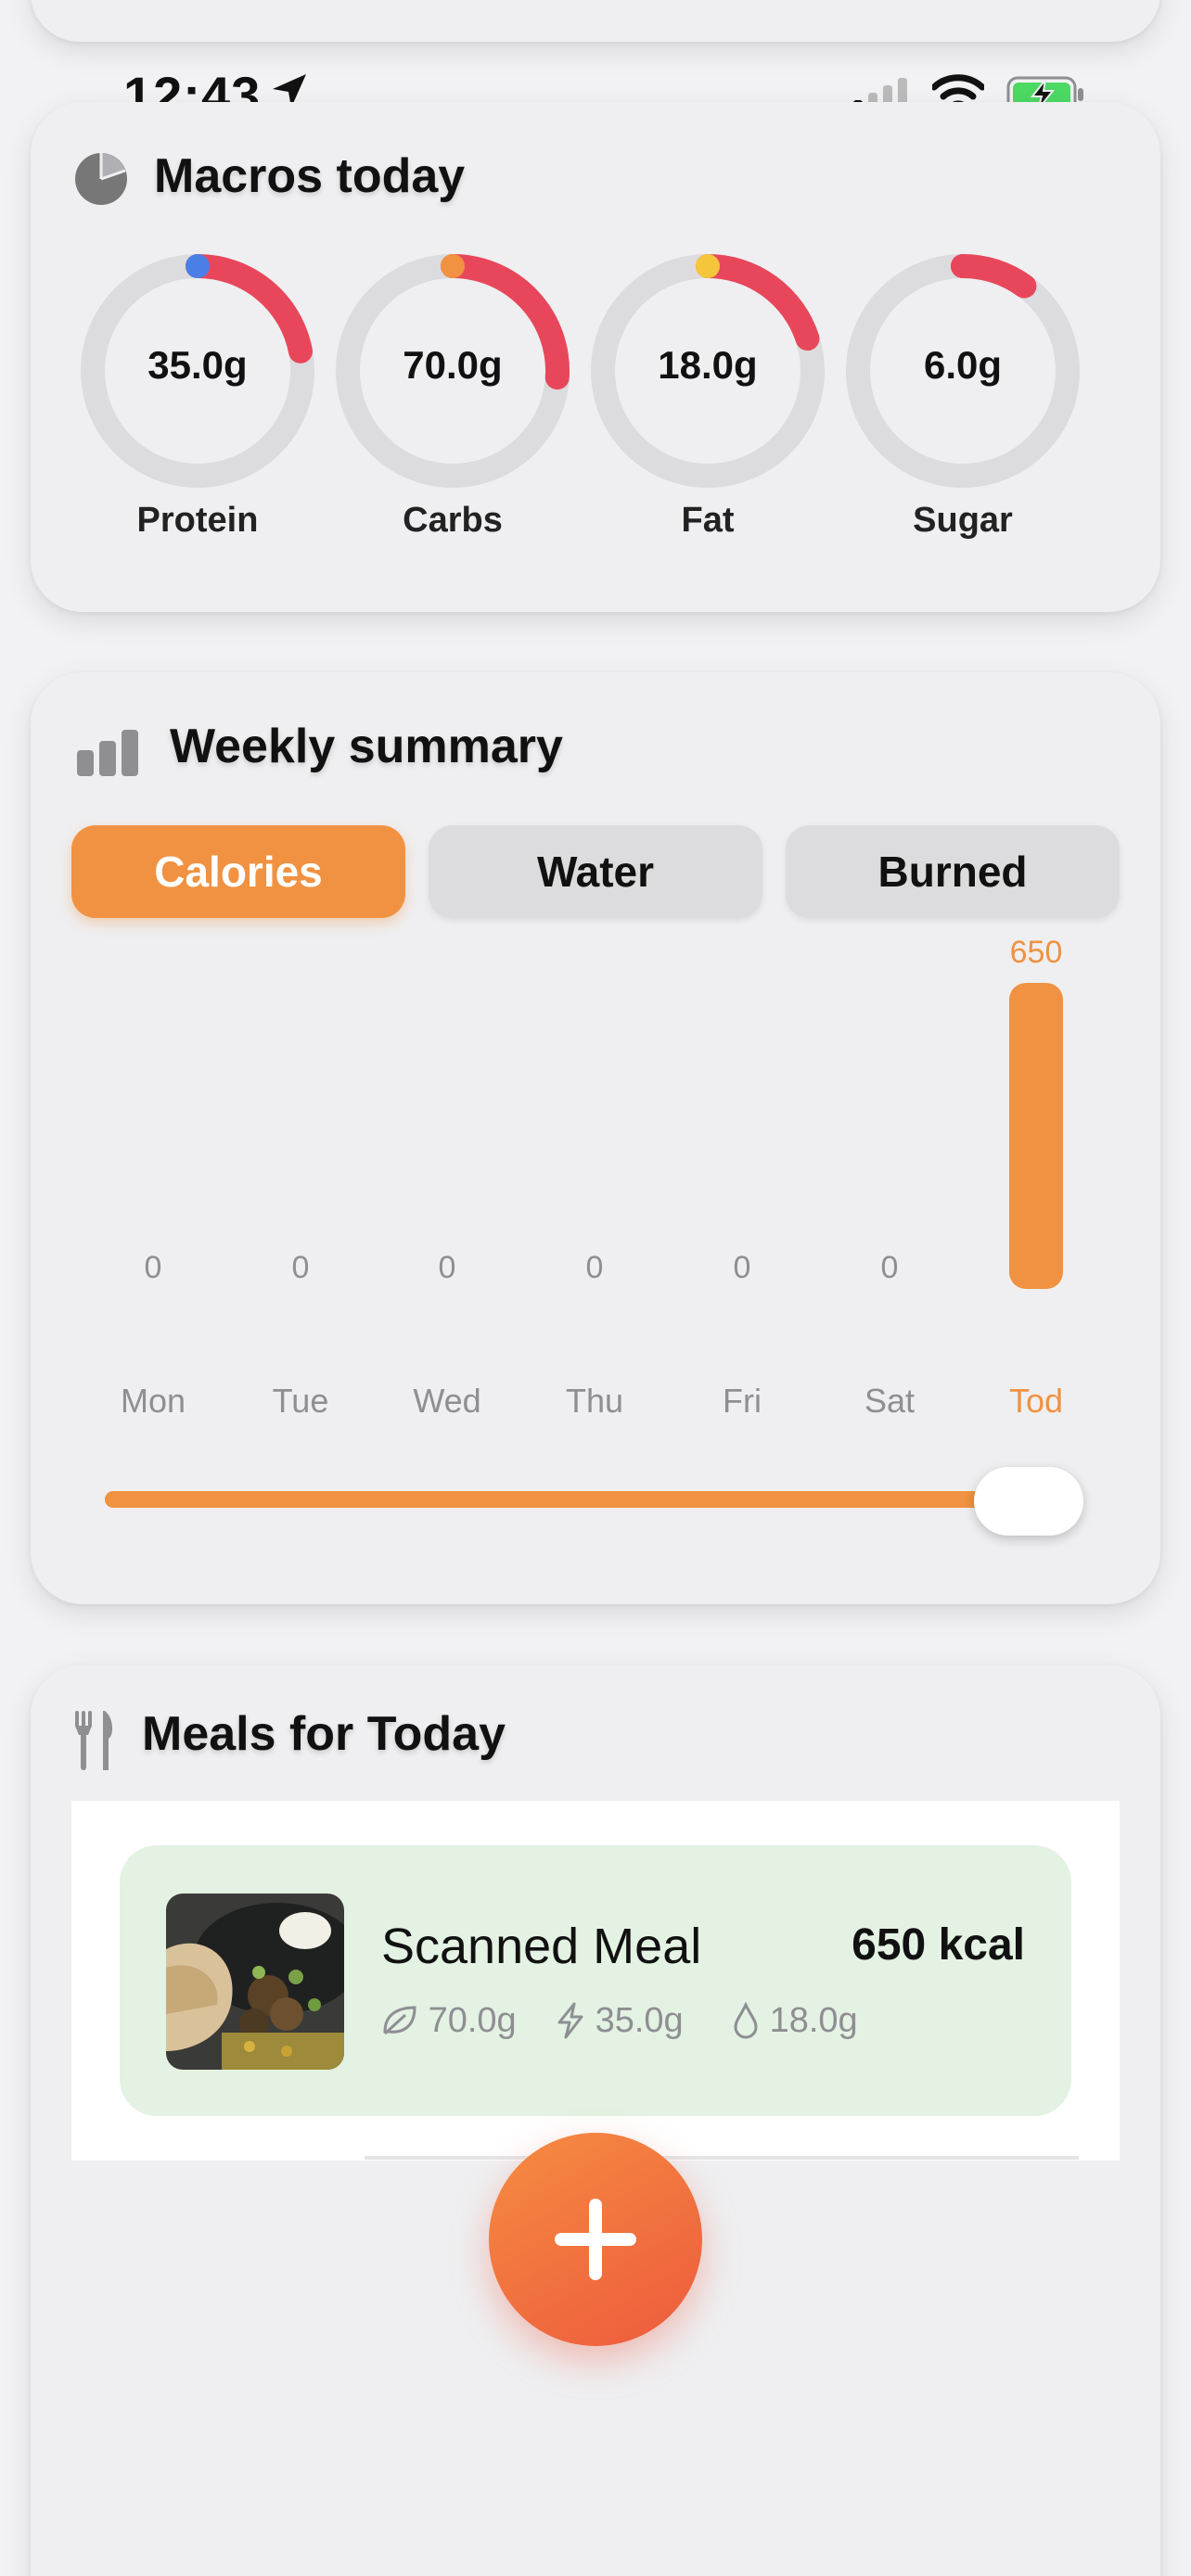  Describe the element at coordinates (568, 1499) in the screenshot. I see `week-slider-track` at that location.